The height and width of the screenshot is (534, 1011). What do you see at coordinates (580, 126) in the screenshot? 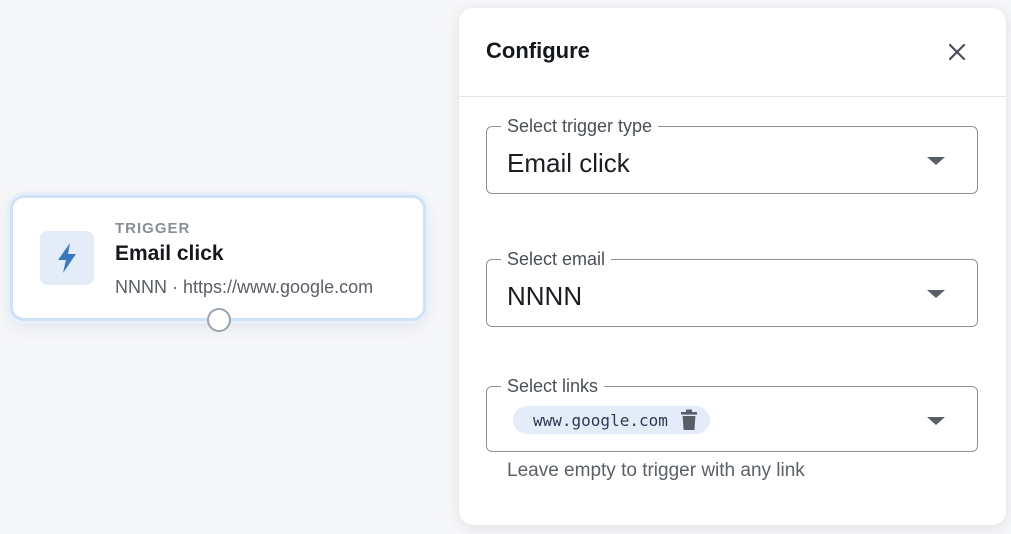
I see `trigger-type-label: Select trigger type` at bounding box center [580, 126].